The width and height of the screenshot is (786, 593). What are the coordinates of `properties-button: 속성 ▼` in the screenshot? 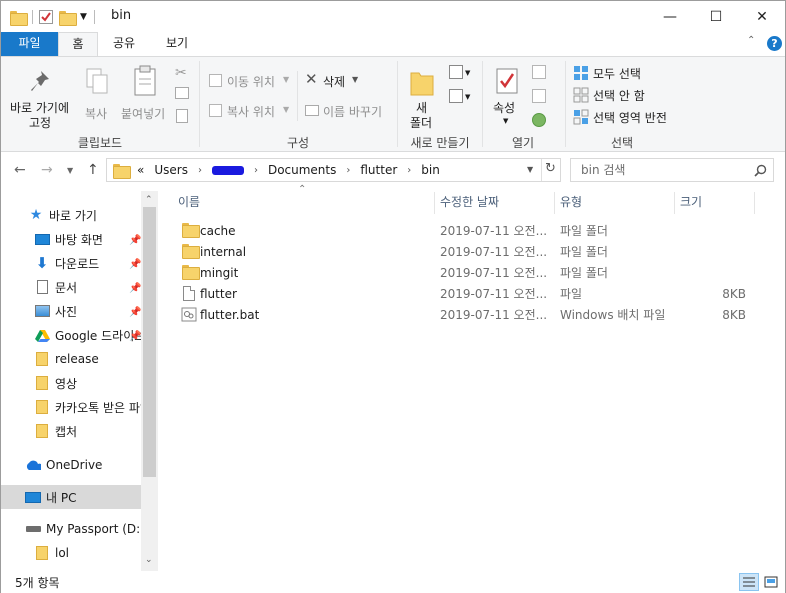 It's located at (507, 97).